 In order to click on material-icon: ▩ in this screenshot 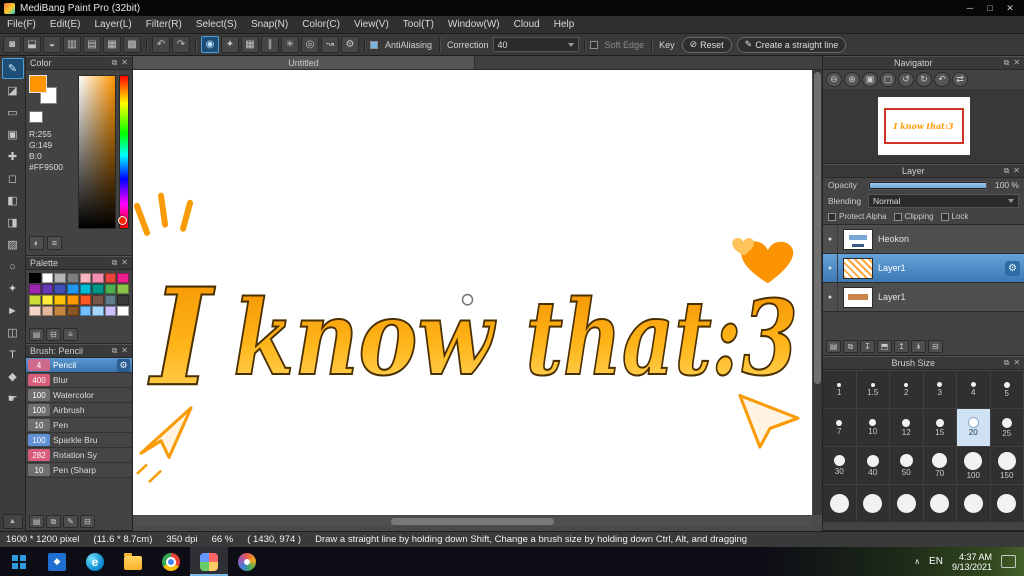, I will do `click(132, 44)`.